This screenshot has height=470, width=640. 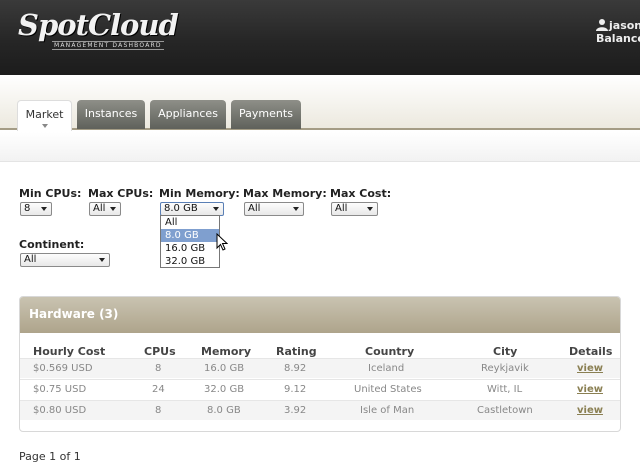 What do you see at coordinates (199, 193) in the screenshot?
I see `min-memory-label: Min Memory:` at bounding box center [199, 193].